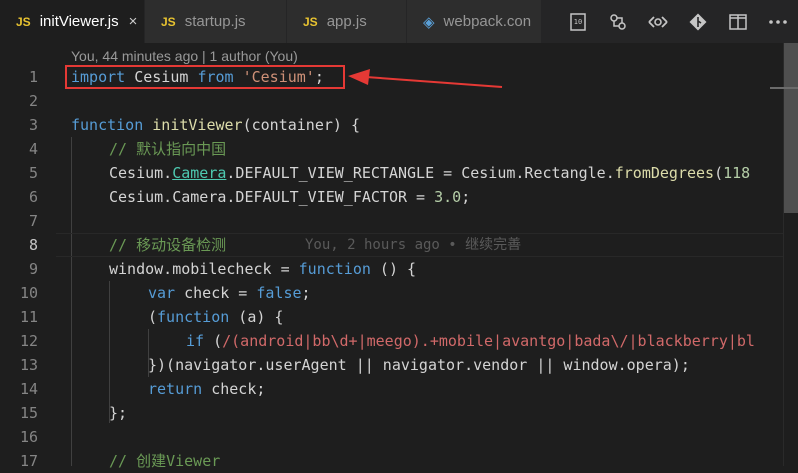 The width and height of the screenshot is (798, 473). I want to click on annotation-arrow-icon, so click(425, 78).